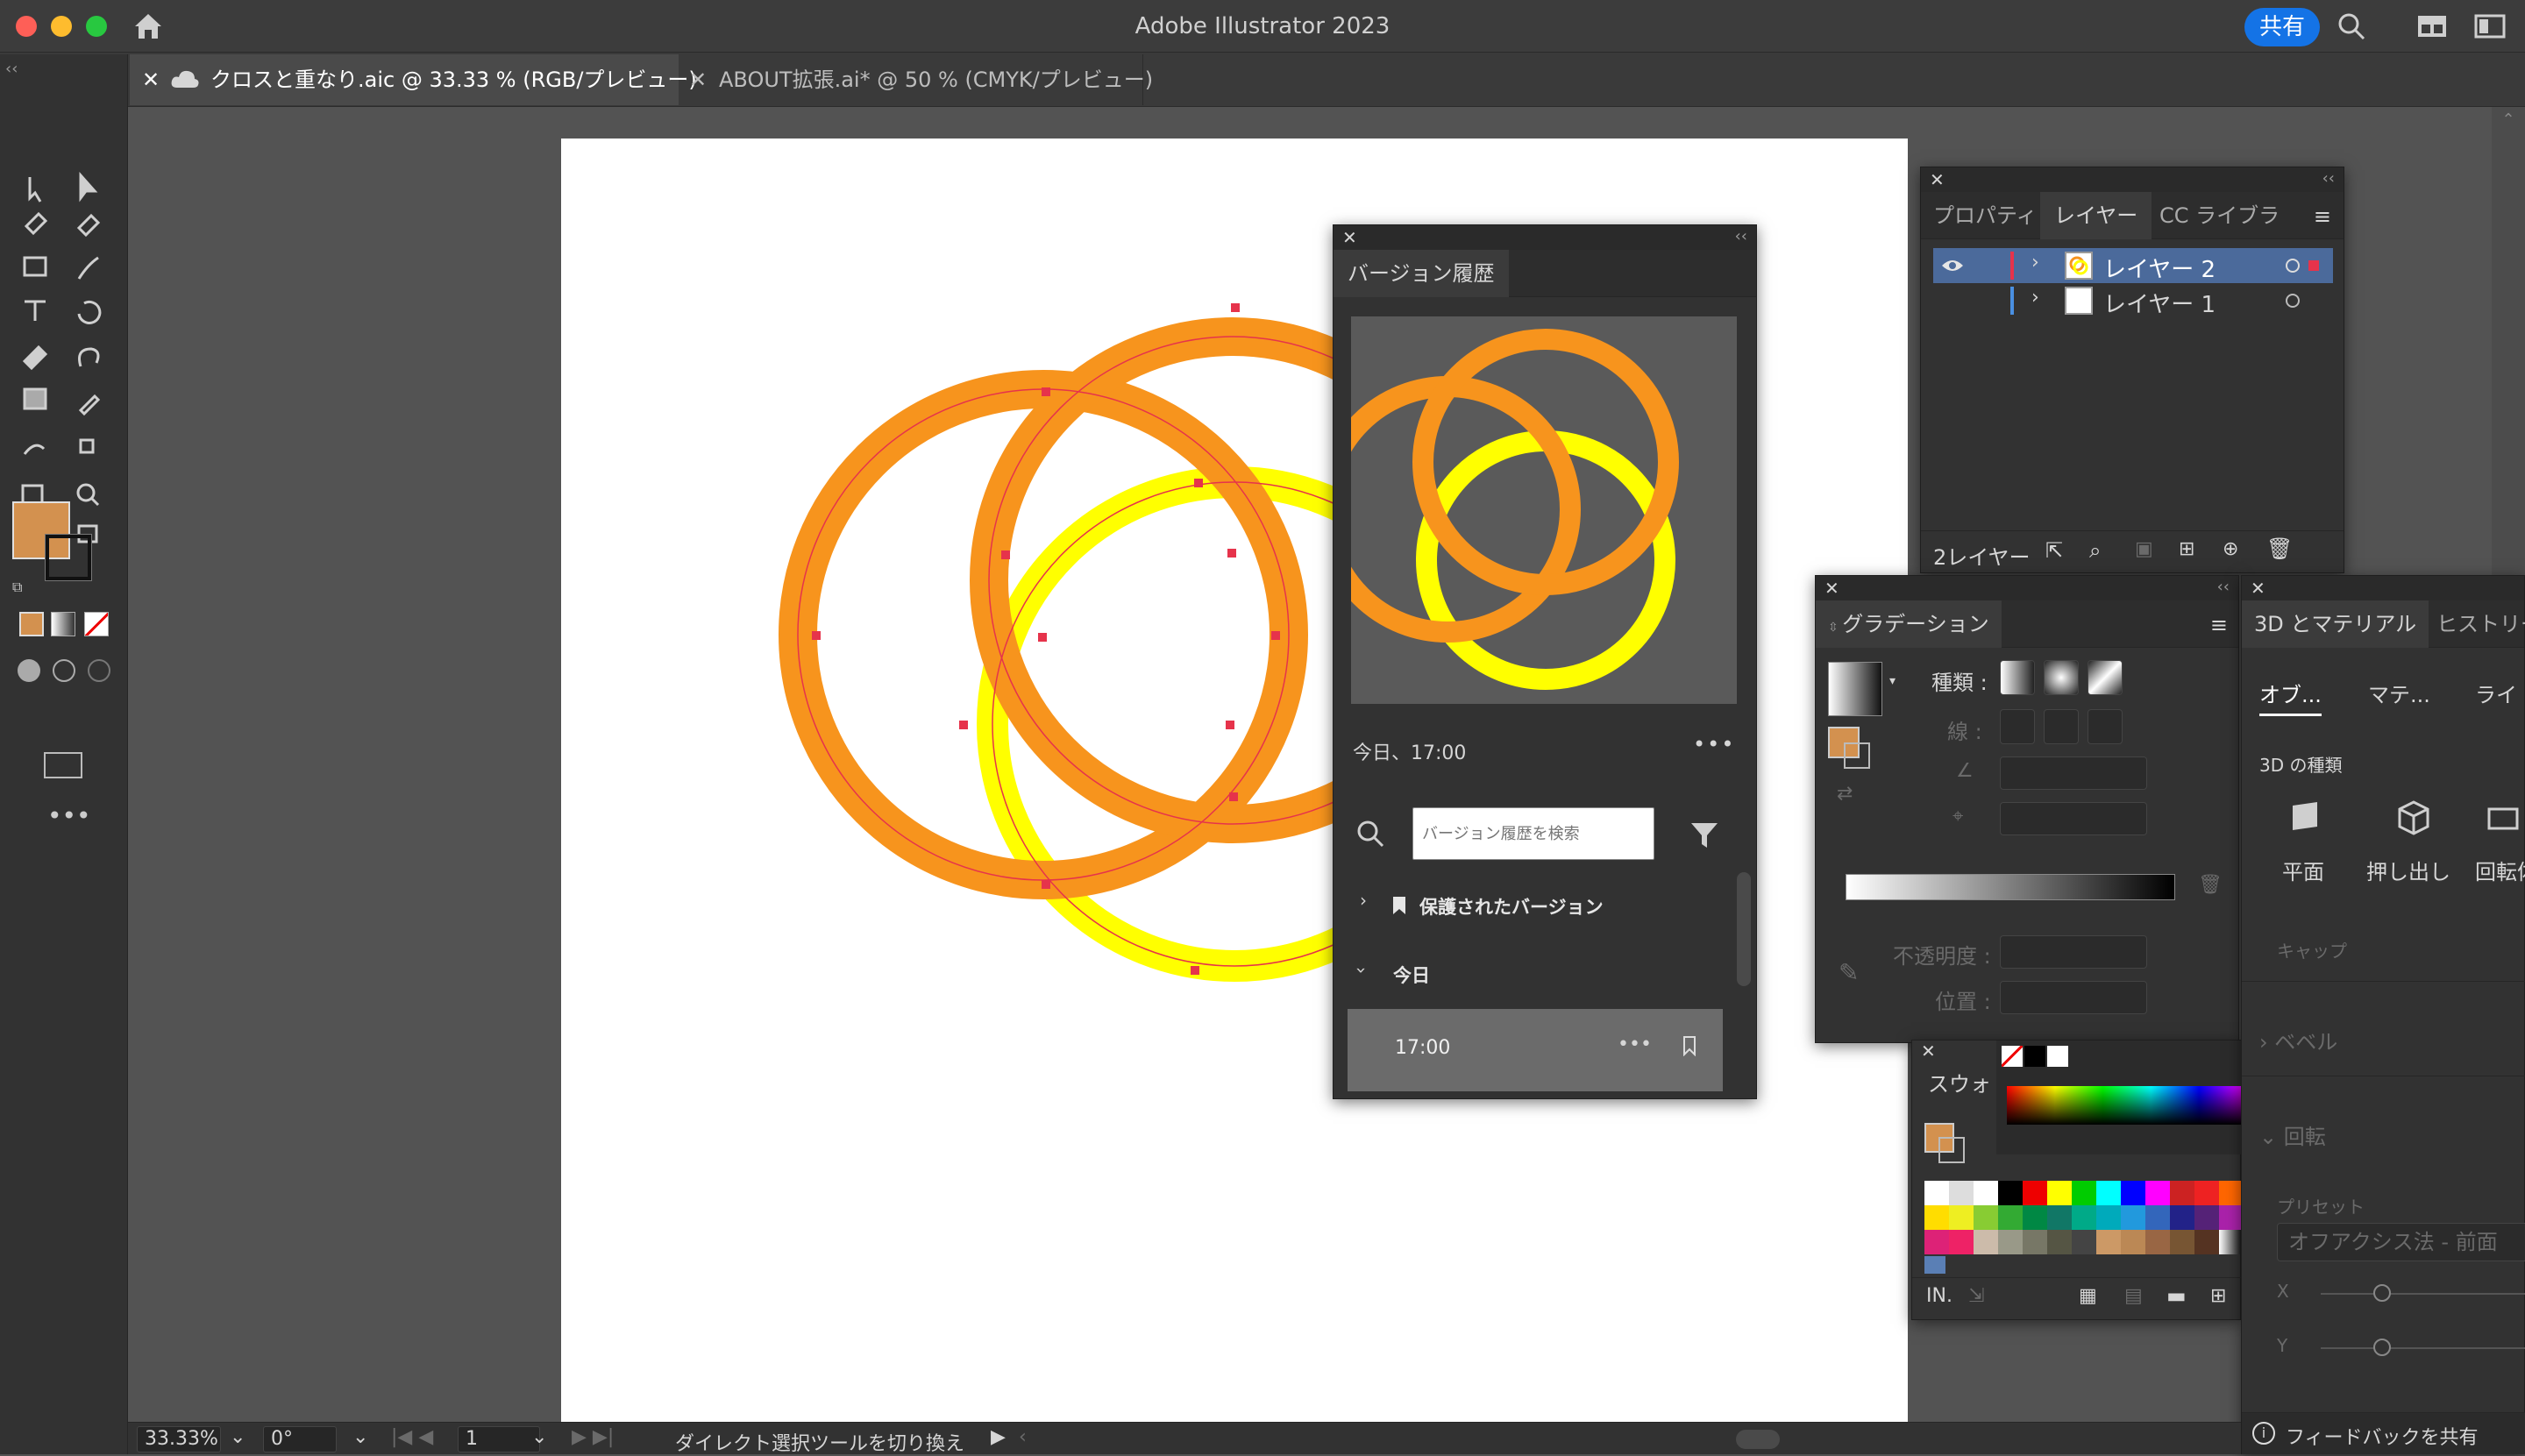  What do you see at coordinates (1421, 273) in the screenshot?
I see `tab-version-history: バージョン履歴` at bounding box center [1421, 273].